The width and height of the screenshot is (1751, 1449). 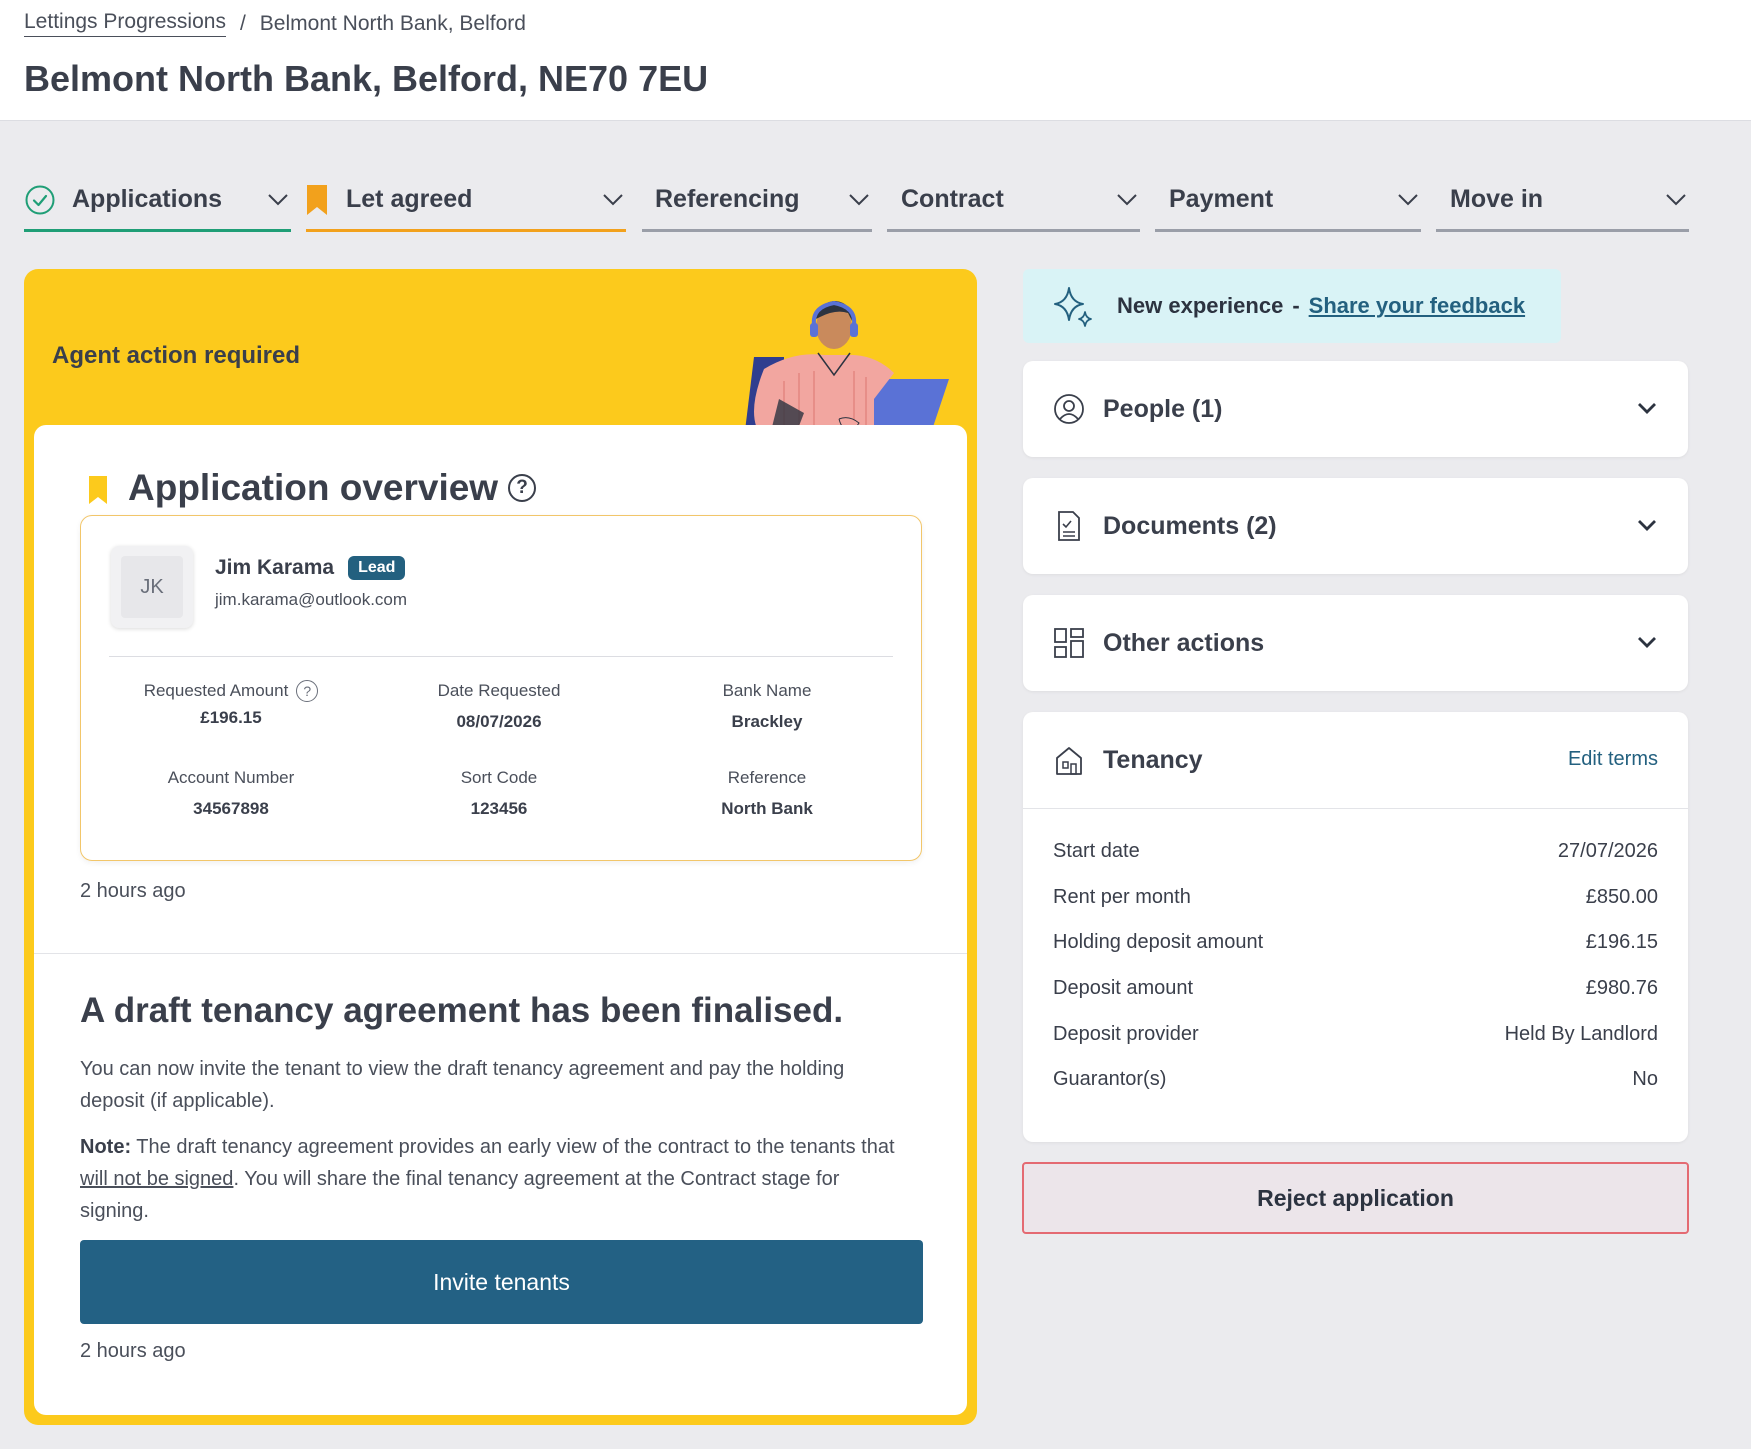 I want to click on stage-tab-payment: Payment, so click(x=1288, y=201).